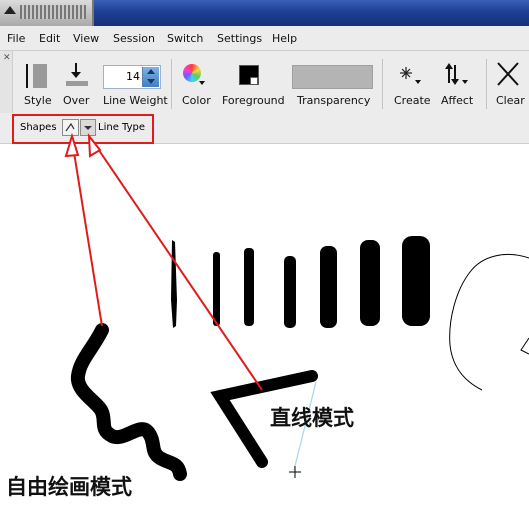 The image size is (529, 506). Describe the element at coordinates (489, 322) in the screenshot. I see `thin-curve` at that location.